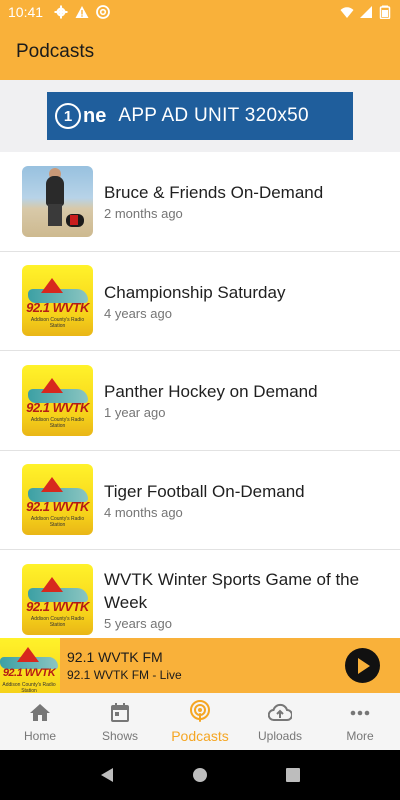 Image resolution: width=400 pixels, height=800 pixels. I want to click on tab-label: More, so click(360, 735).